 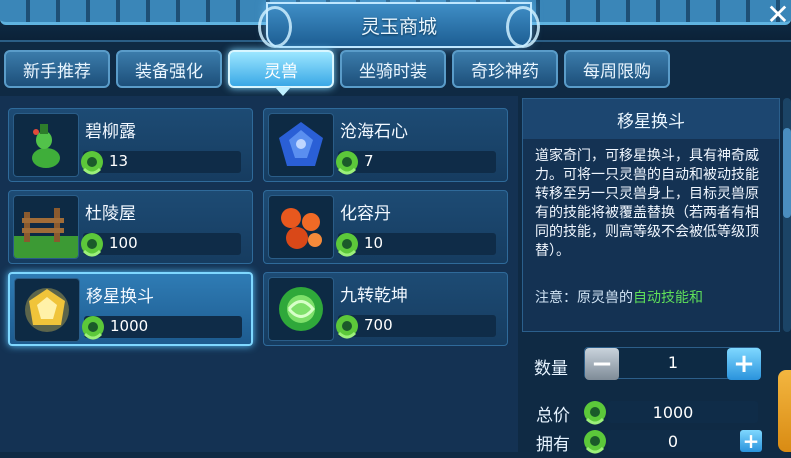 What do you see at coordinates (553, 445) in the screenshot?
I see `owned-label: 拥有` at bounding box center [553, 445].